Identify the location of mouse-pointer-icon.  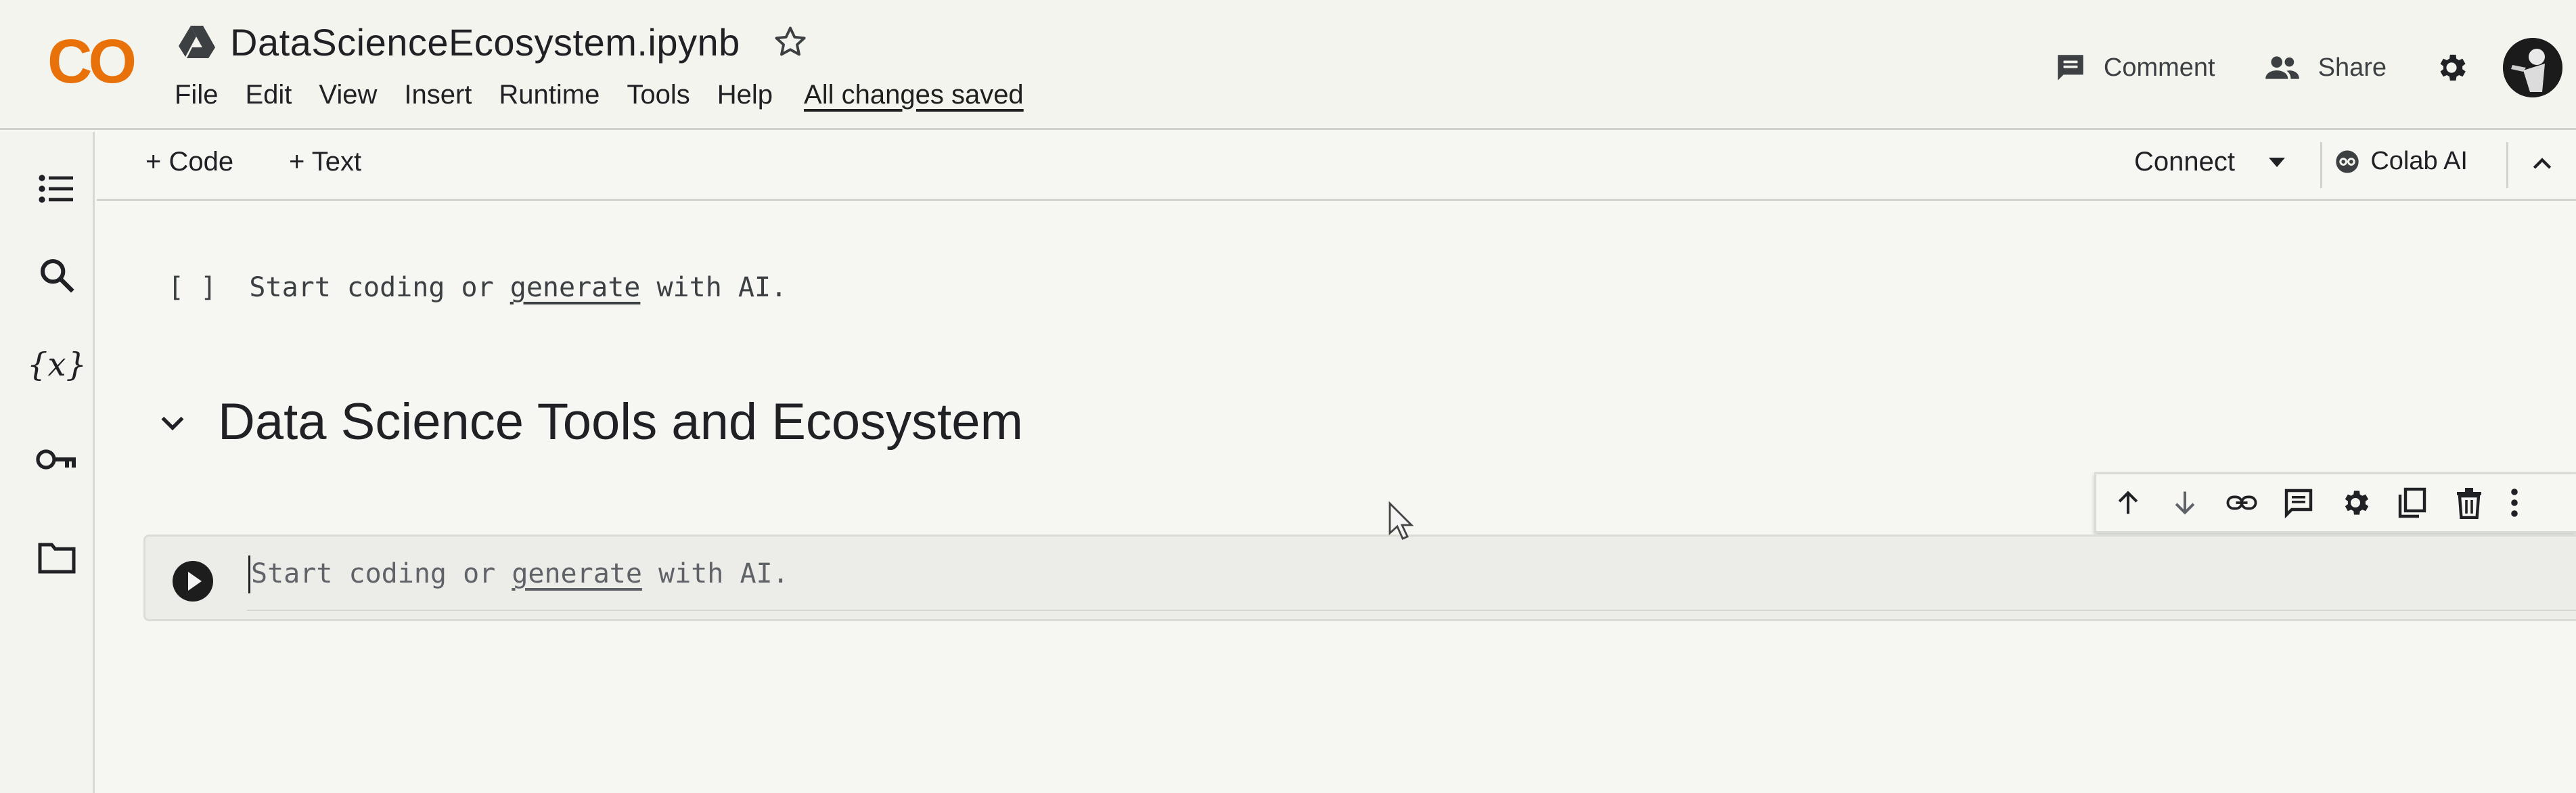
(1401, 520).